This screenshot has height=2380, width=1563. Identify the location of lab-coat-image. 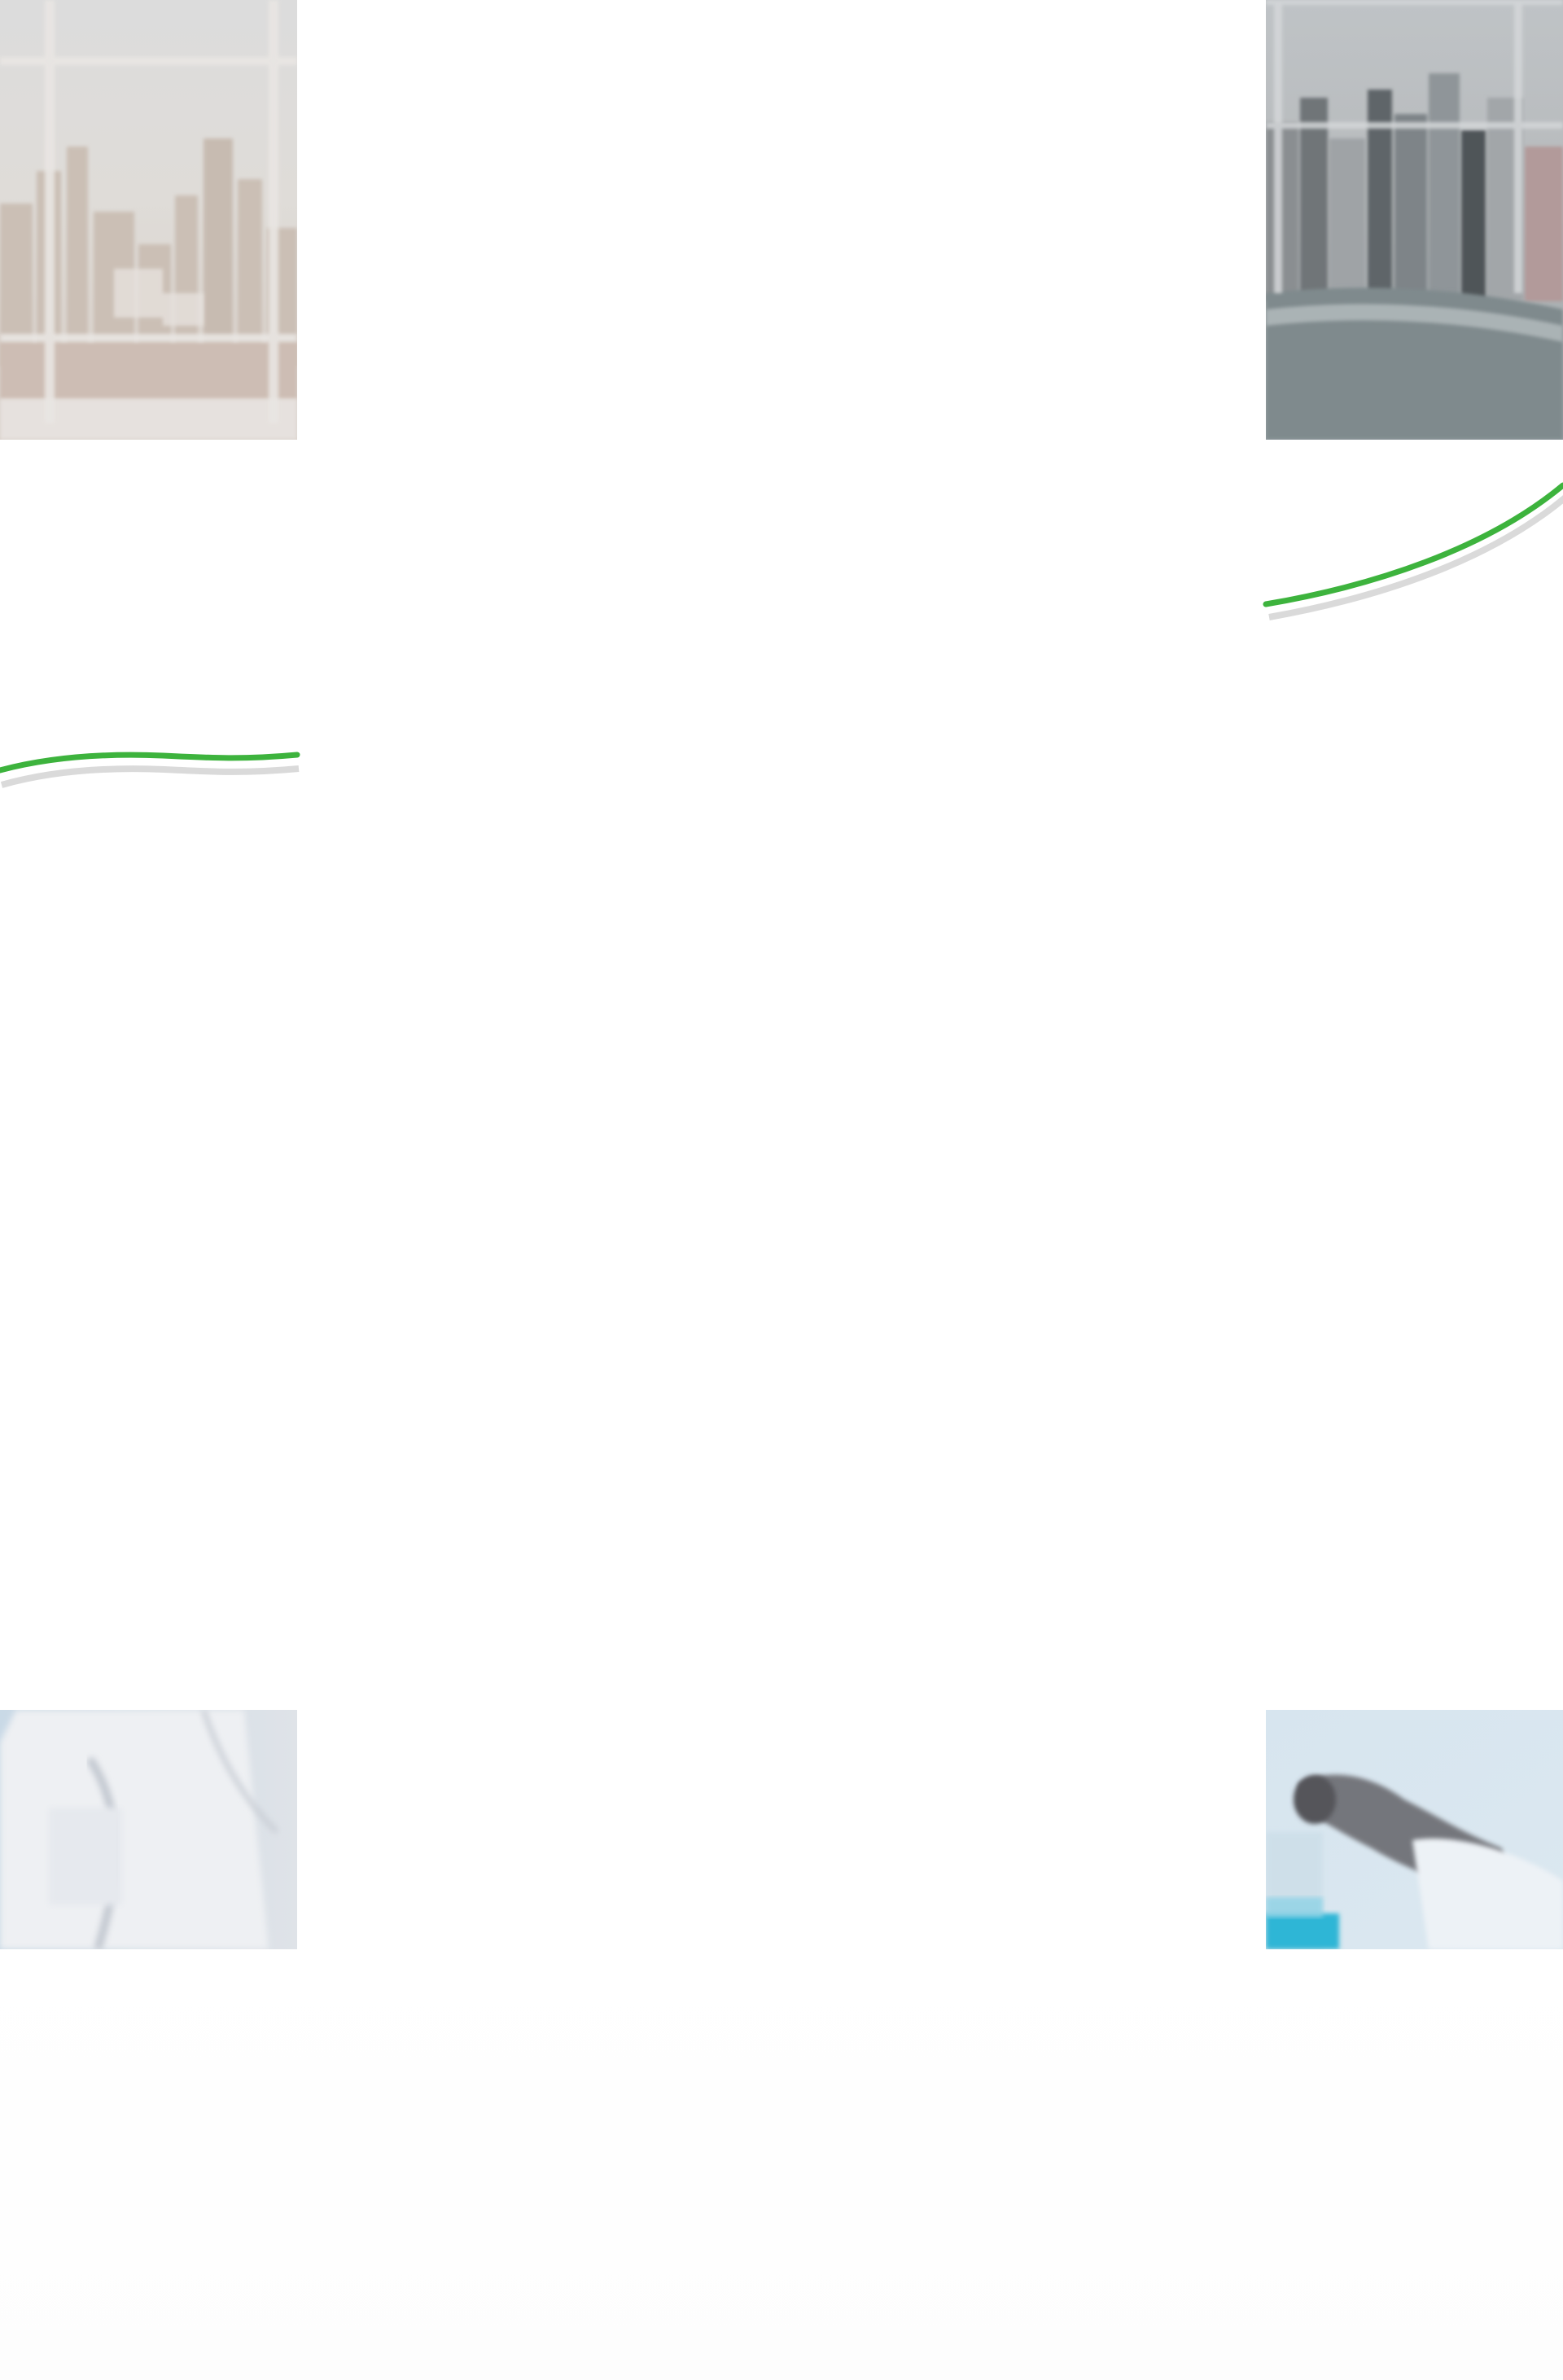
(148, 1829).